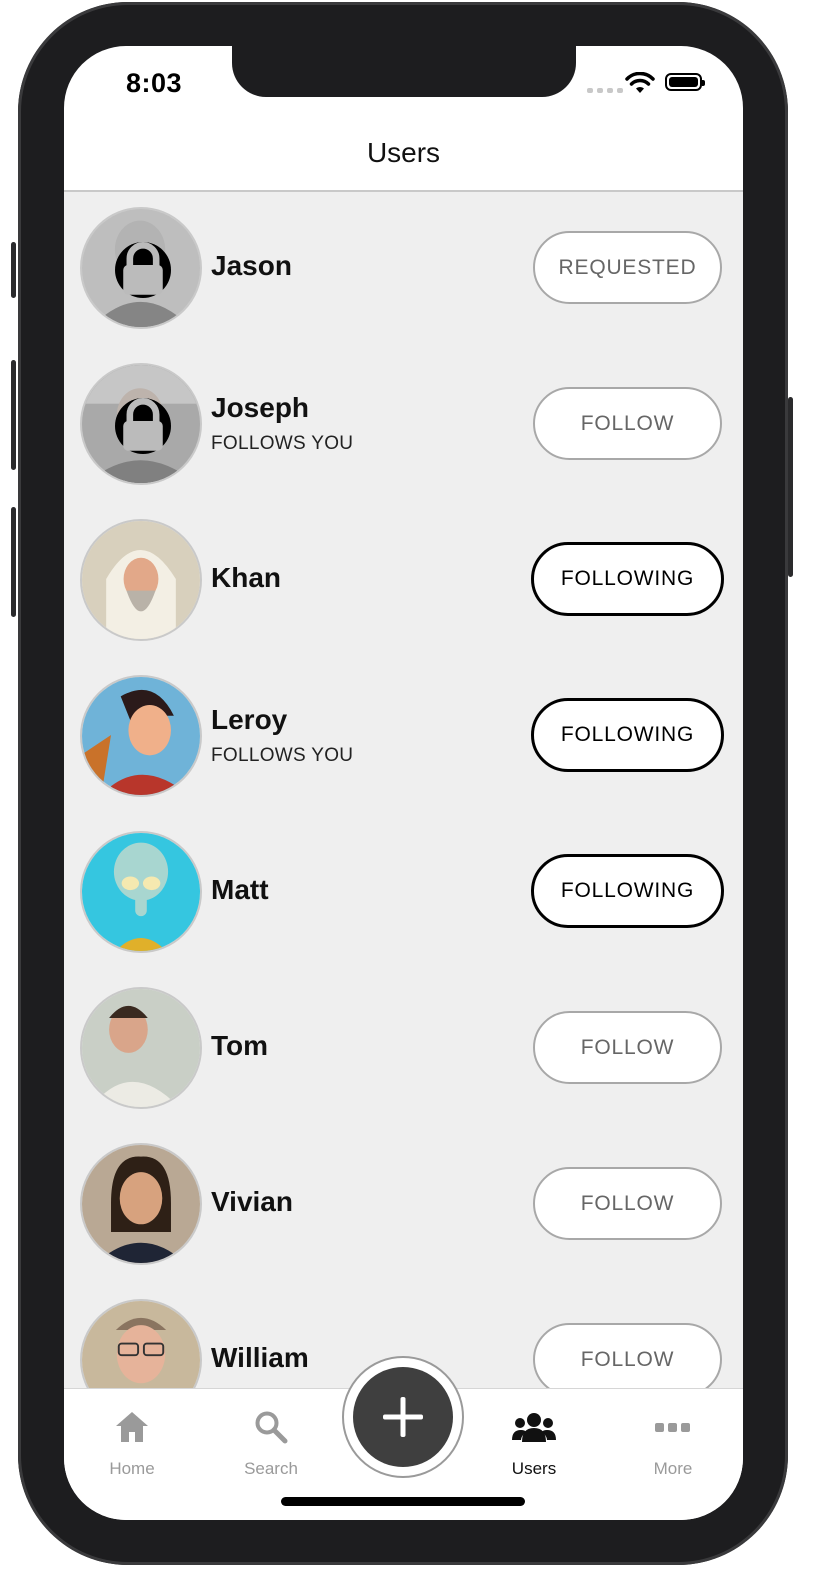 The height and width of the screenshot is (1587, 816). Describe the element at coordinates (673, 1468) in the screenshot. I see `tab-more-label: More` at that location.